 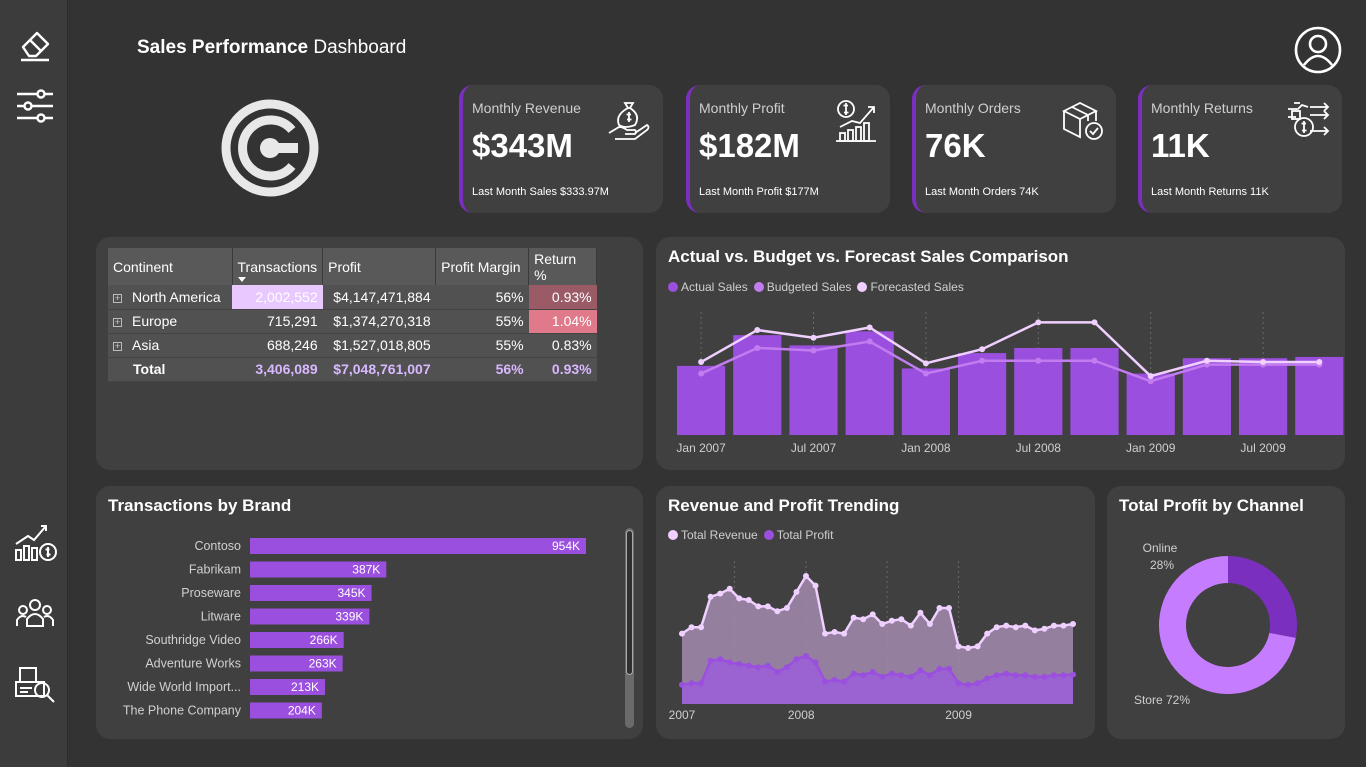 I want to click on brand-value-label: 263K, so click(x=323, y=664).